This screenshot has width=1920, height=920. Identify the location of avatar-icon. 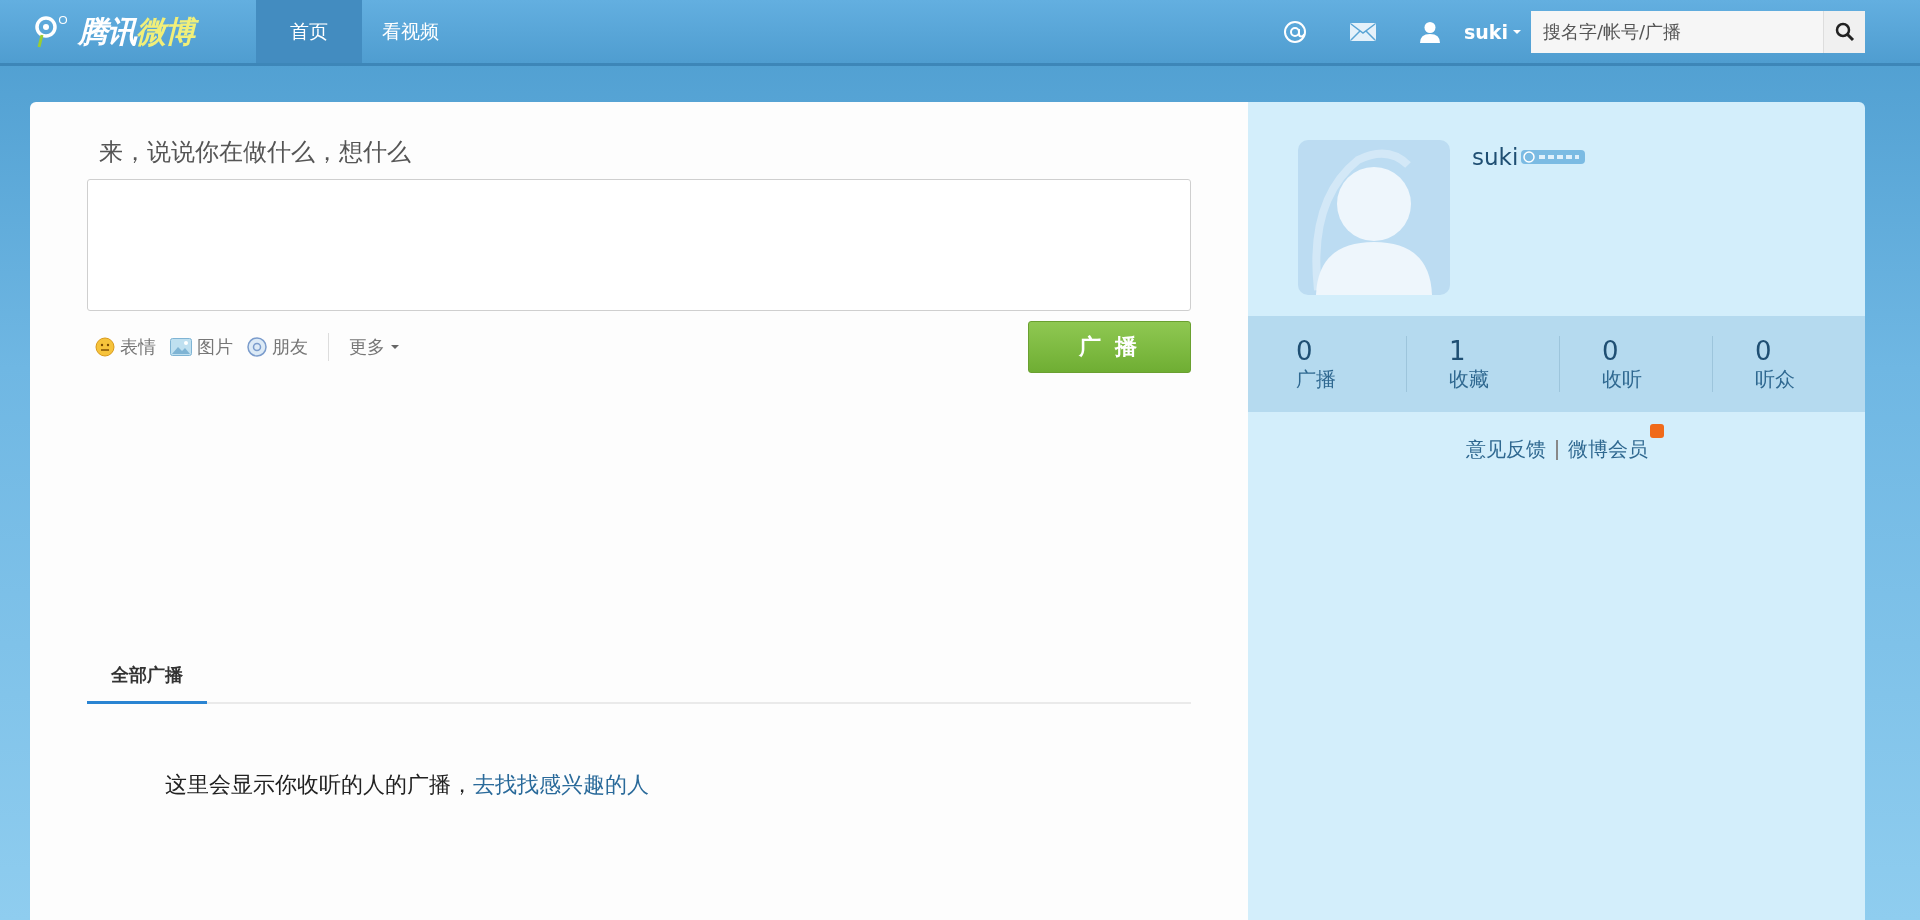
(1374, 217).